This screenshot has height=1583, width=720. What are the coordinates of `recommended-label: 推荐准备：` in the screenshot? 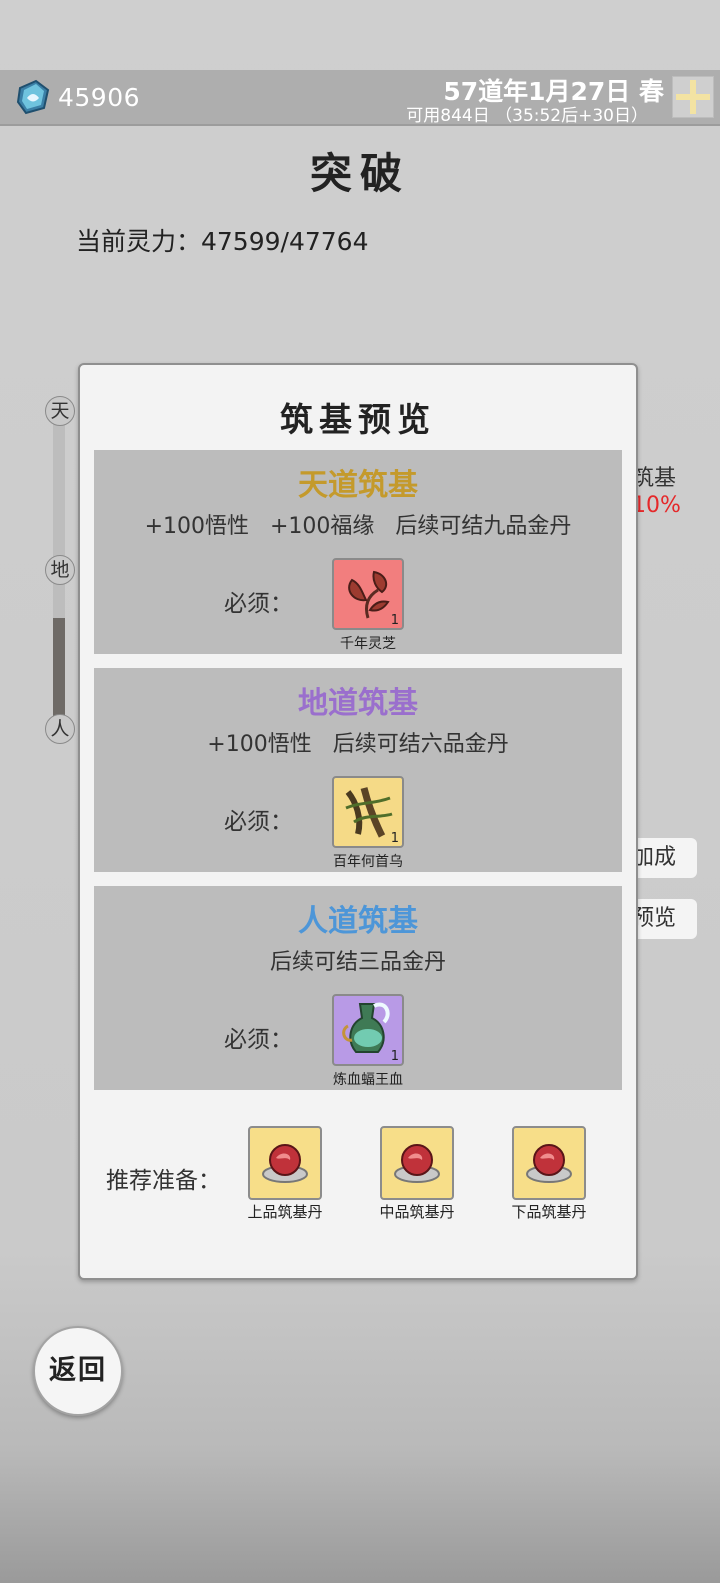 It's located at (163, 1181).